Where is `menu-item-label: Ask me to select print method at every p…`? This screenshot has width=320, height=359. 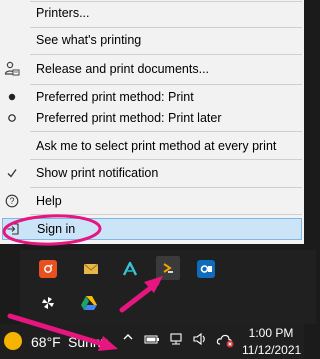 menu-item-label: Ask me to select print method at every p… is located at coordinates (156, 146).